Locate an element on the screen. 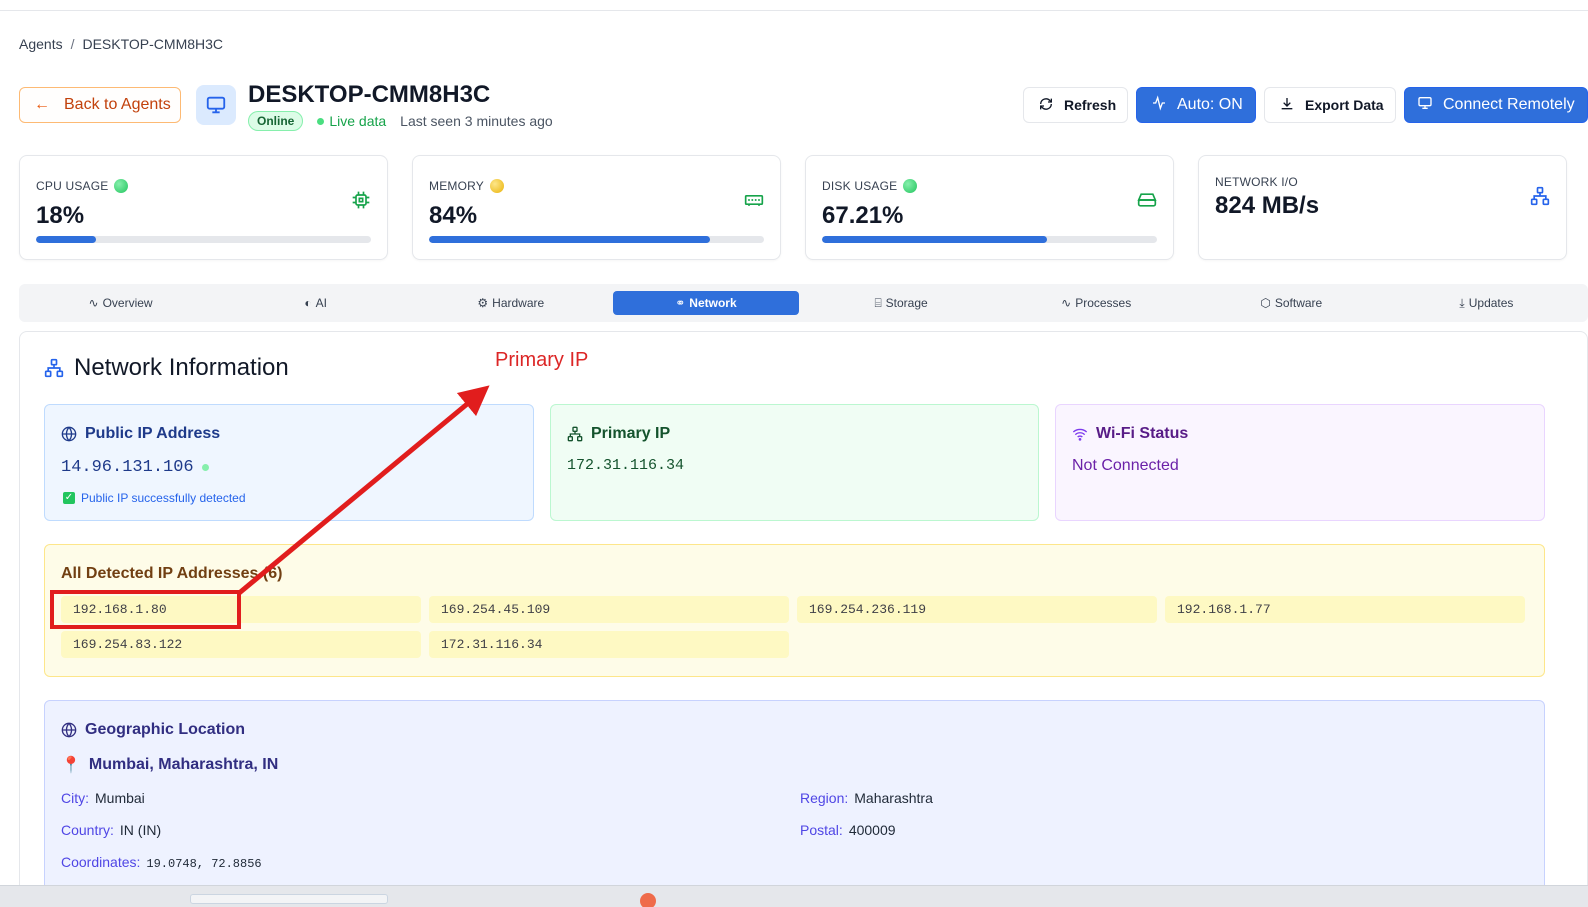  ip-address-chip: 169.254.236.119 is located at coordinates (977, 609).